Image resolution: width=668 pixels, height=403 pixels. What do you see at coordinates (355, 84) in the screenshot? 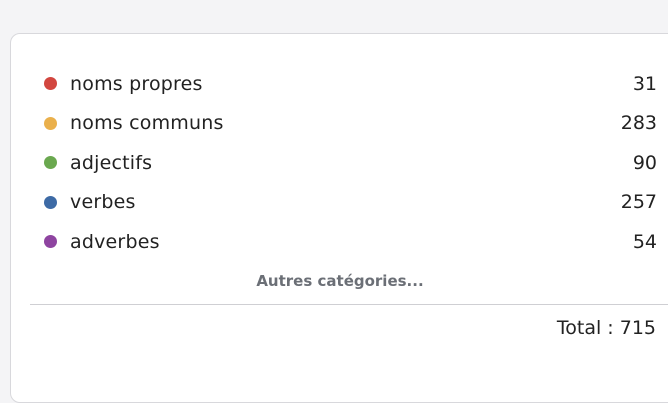
I see `category-row-noms-propres: noms propres 31` at bounding box center [355, 84].